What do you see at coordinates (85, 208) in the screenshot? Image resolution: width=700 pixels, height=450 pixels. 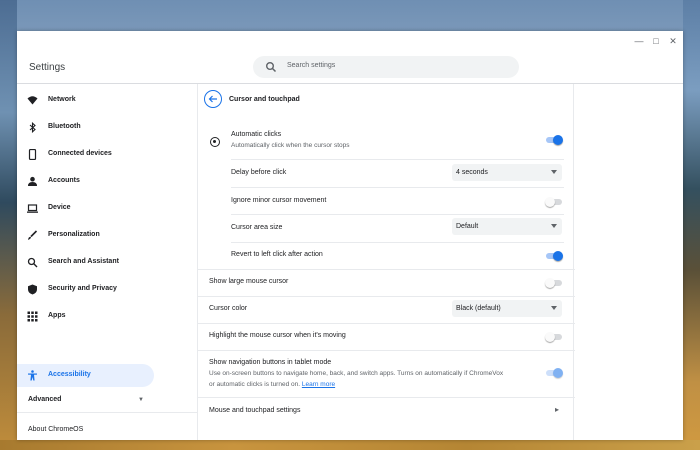 I see `sidebar-item-device: Device` at bounding box center [85, 208].